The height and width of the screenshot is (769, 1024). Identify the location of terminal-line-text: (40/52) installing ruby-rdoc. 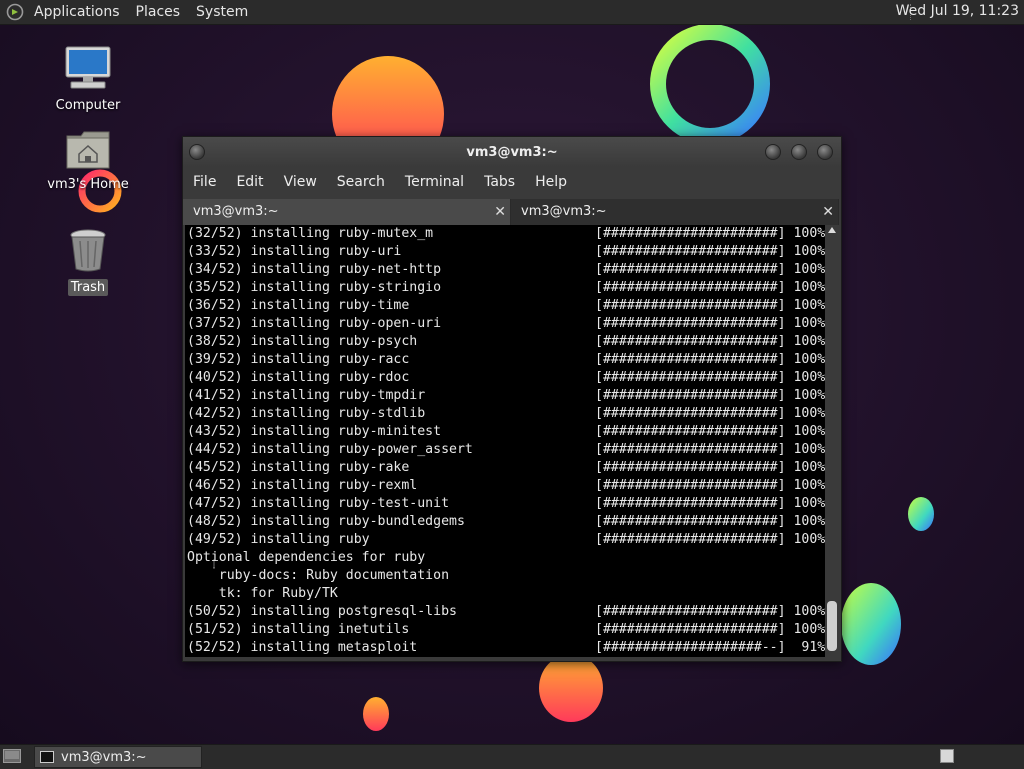
(298, 377).